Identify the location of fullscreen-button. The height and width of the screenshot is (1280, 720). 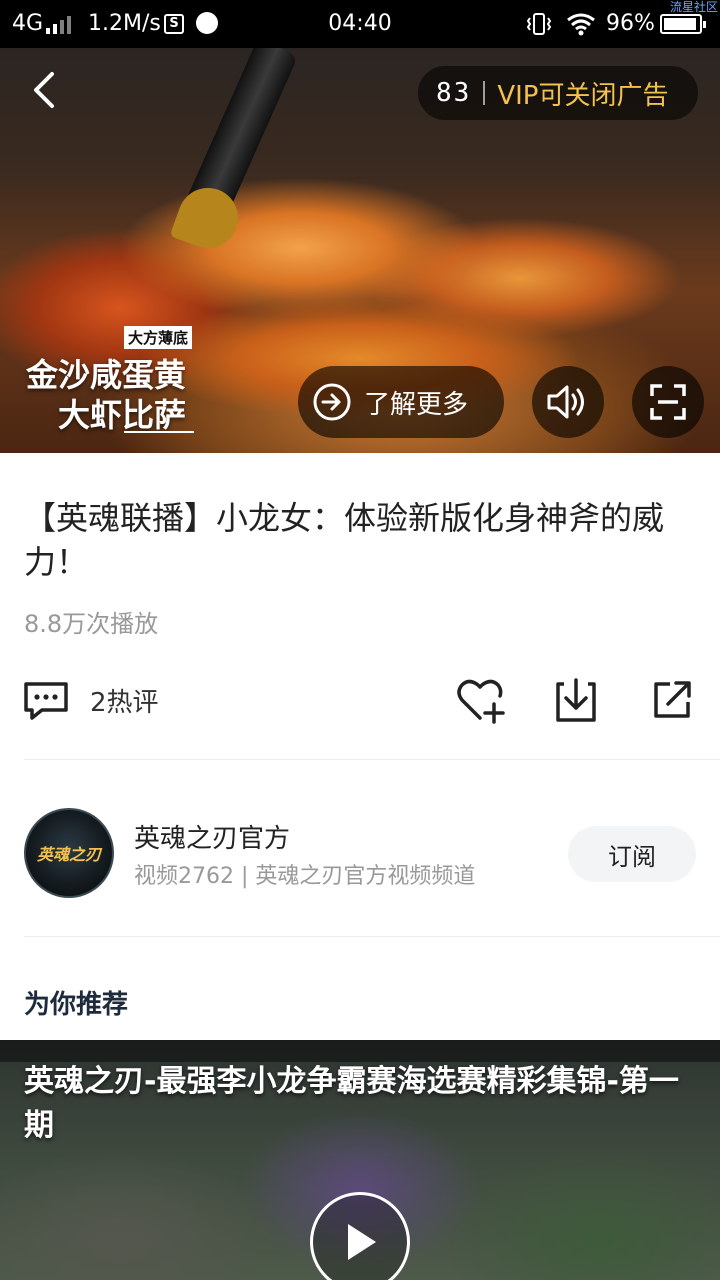
(668, 402).